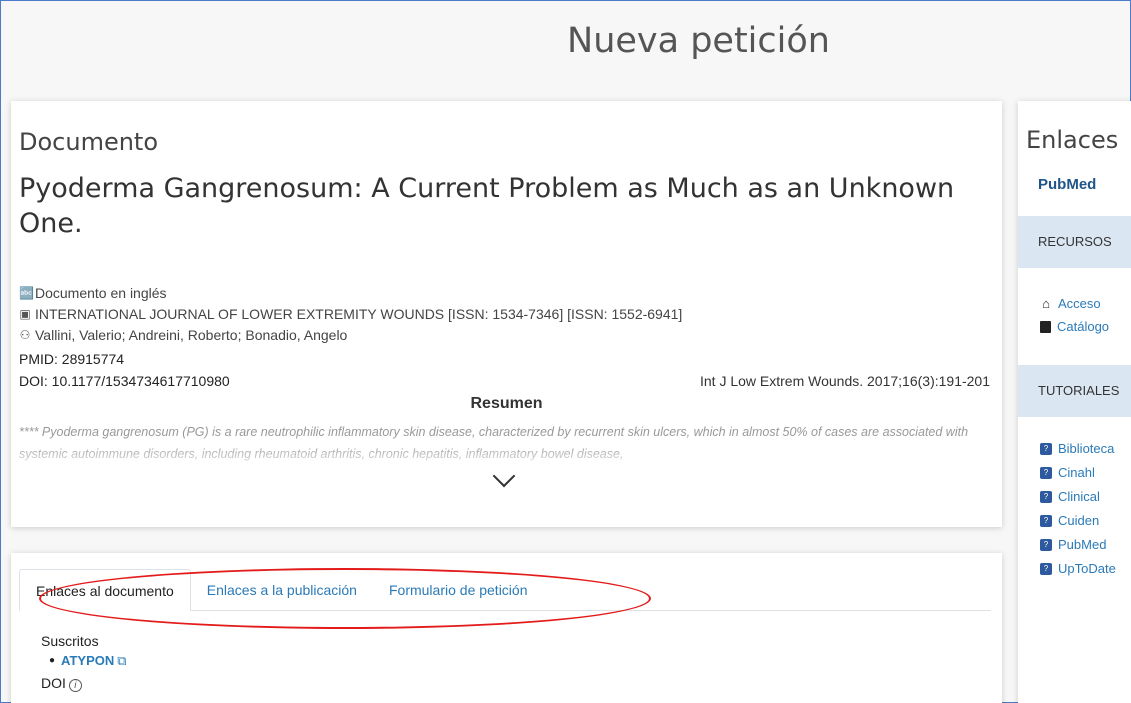  Describe the element at coordinates (124, 381) in the screenshot. I see `doi-text: DOI: 10.1177/1534734617710980` at that location.